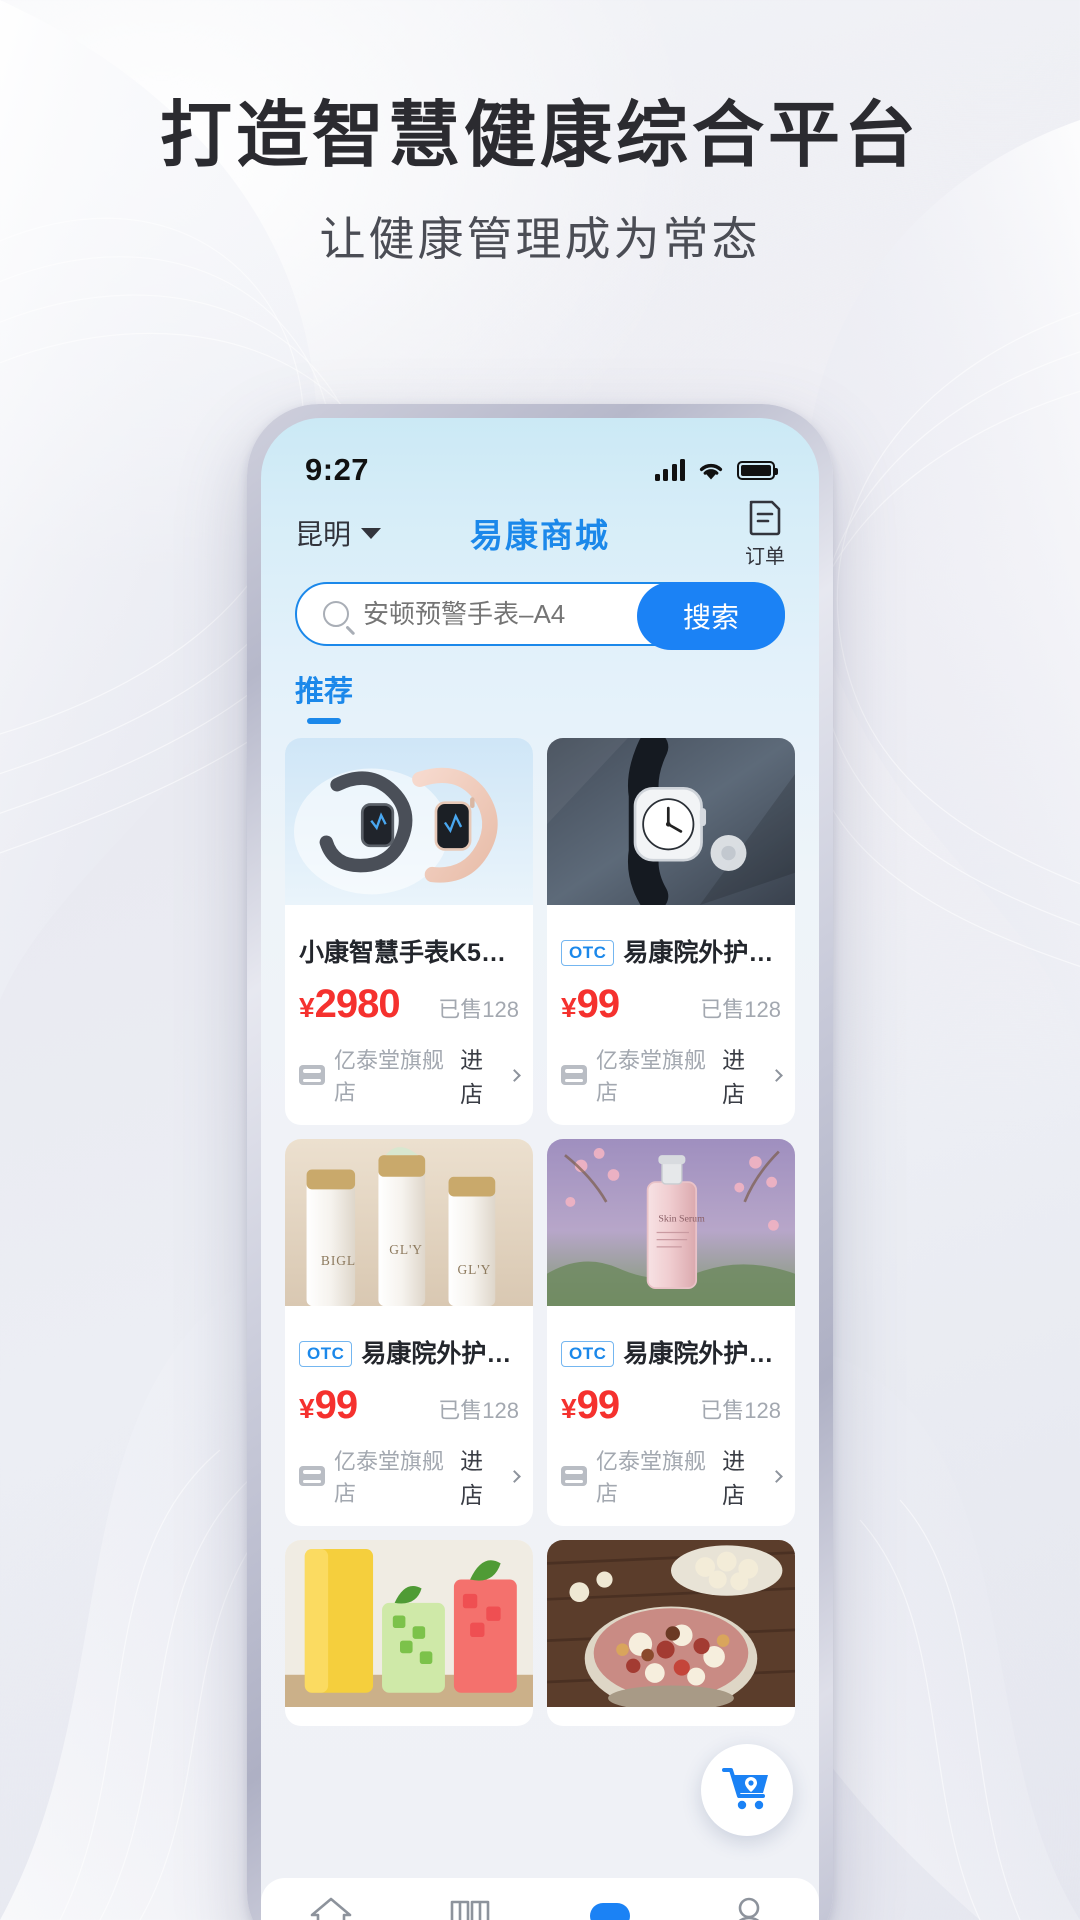  I want to click on product-card: OTC 易康院外护理服务包 ¥99 已售128 亿泰堂旗舰店 进店, so click(671, 931).